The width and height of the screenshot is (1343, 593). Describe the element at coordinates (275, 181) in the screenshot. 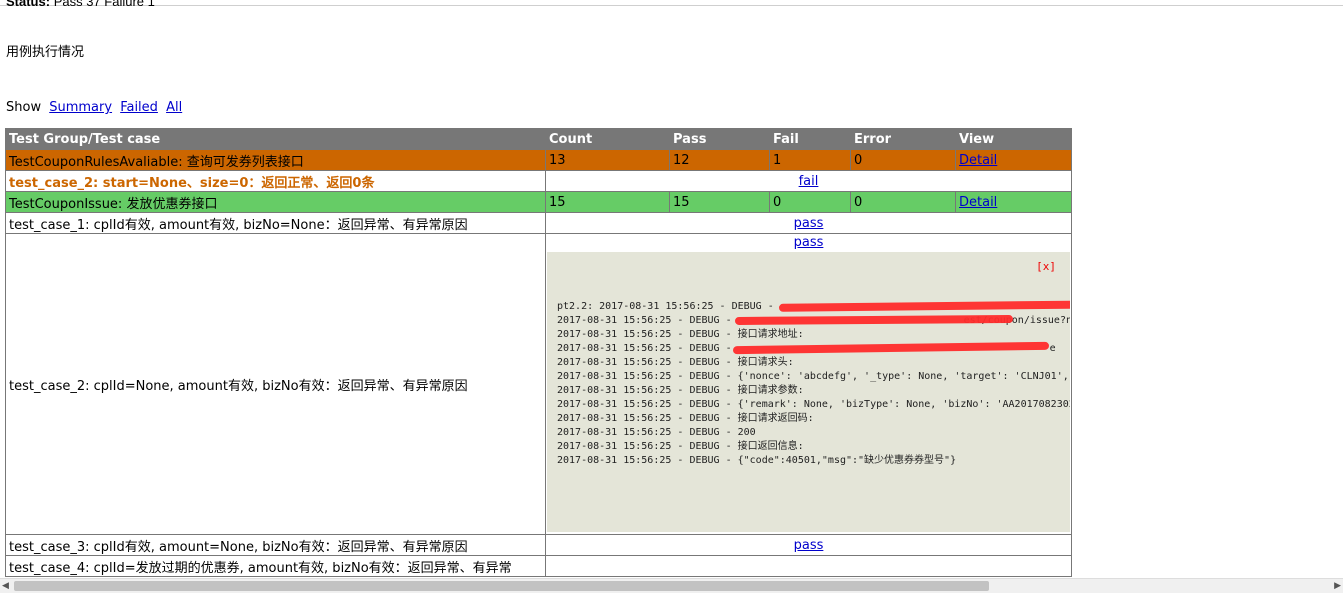

I see `case-name: test_case_2: start=None、size=0：返回正常、返回0条` at that location.